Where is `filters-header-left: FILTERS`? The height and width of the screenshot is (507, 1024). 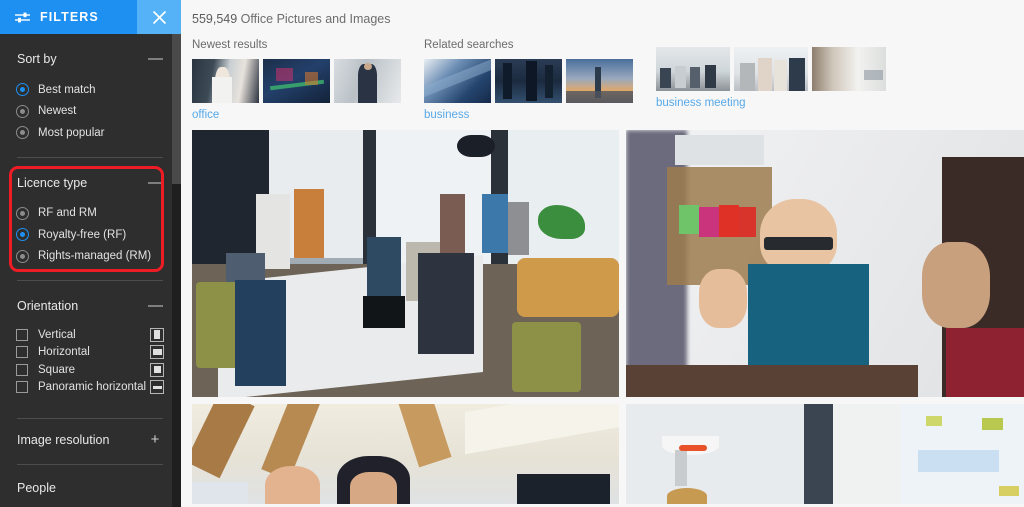 filters-header-left: FILTERS is located at coordinates (49, 17).